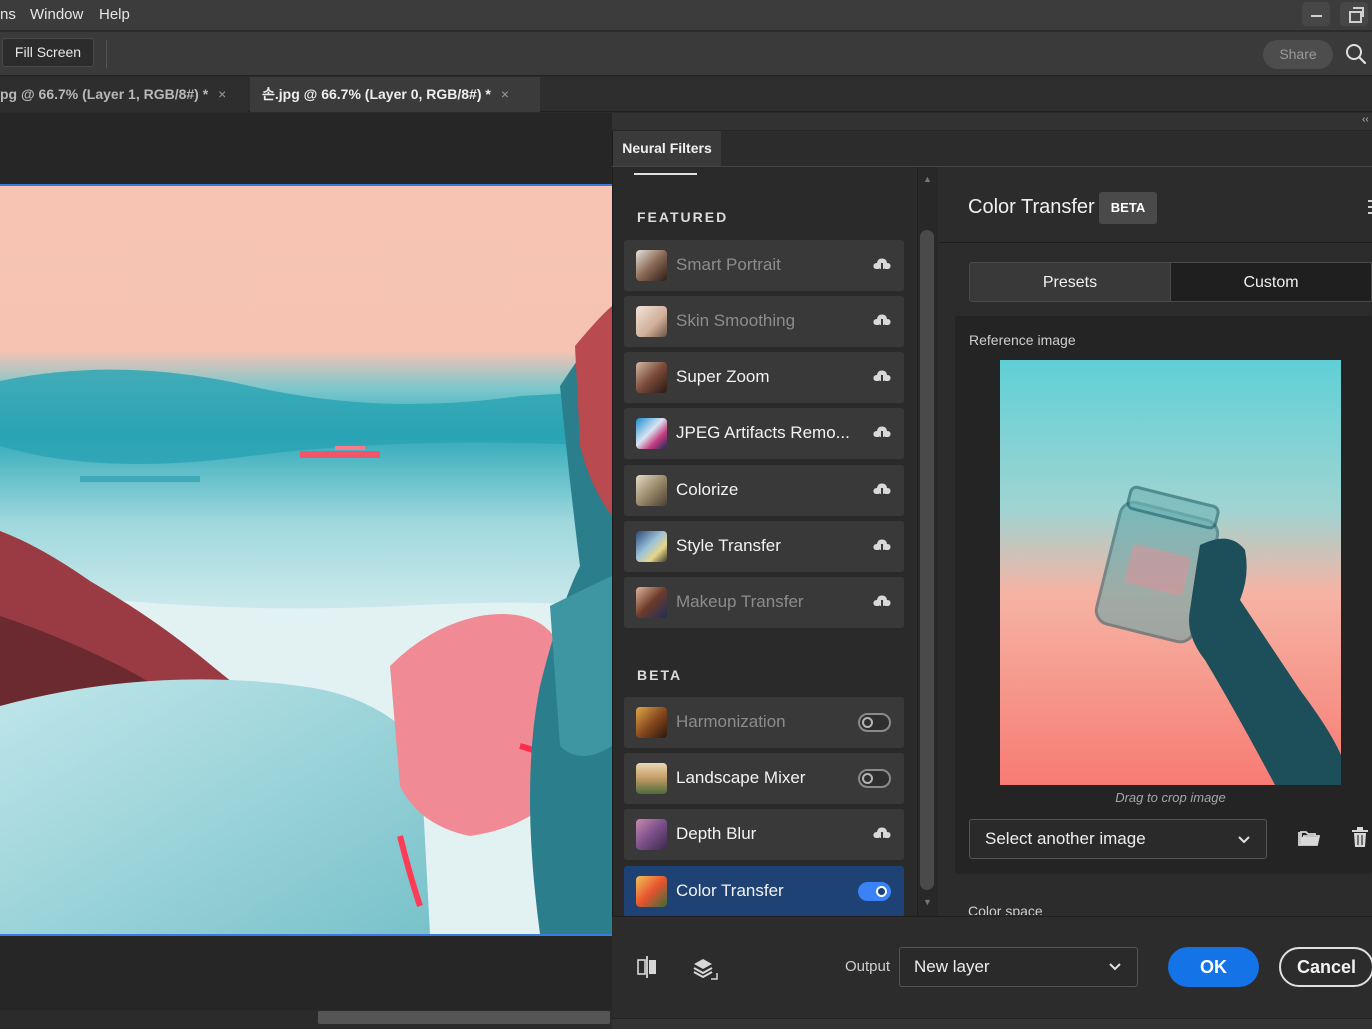 This screenshot has width=1372, height=1029. What do you see at coordinates (952, 966) in the screenshot?
I see `output-value: New layer` at bounding box center [952, 966].